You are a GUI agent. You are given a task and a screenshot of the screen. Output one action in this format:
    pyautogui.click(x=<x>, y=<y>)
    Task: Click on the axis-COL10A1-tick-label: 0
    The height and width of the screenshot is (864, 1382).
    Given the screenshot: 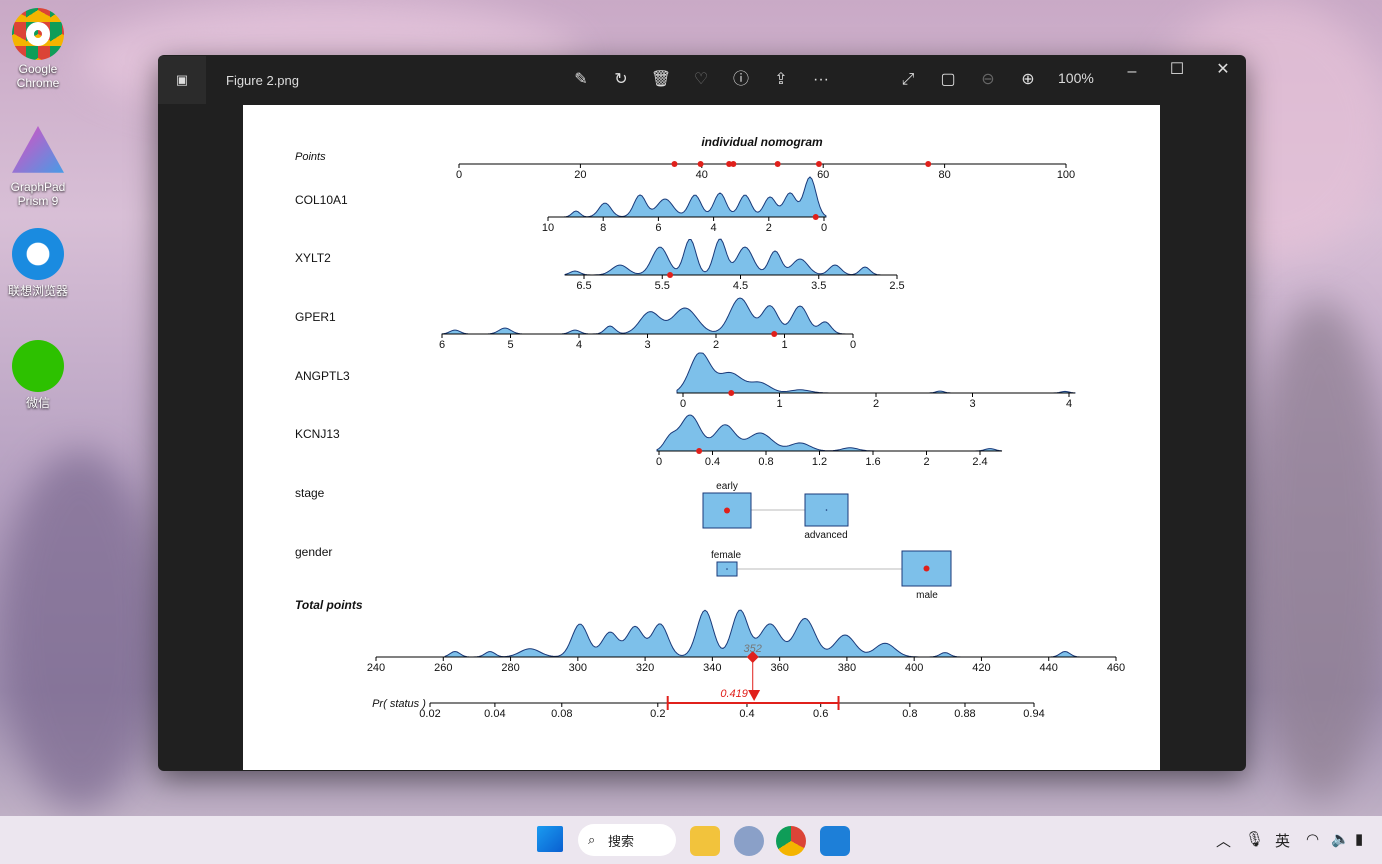 What is the action you would take?
    pyautogui.click(x=824, y=228)
    